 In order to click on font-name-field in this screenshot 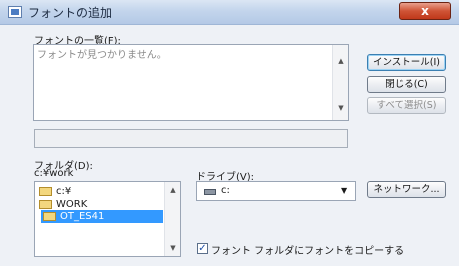, I will do `click(191, 138)`.